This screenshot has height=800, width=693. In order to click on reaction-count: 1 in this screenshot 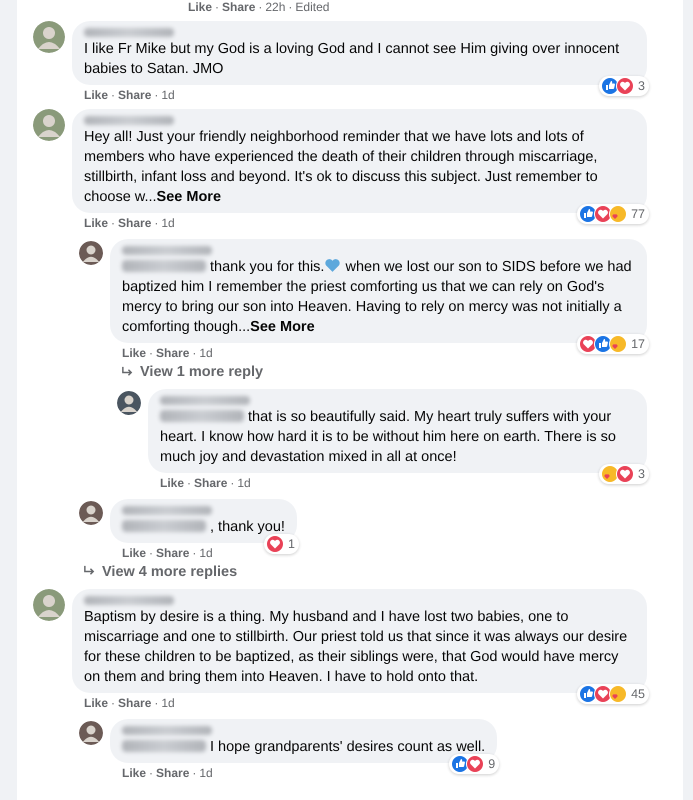, I will do `click(291, 543)`.